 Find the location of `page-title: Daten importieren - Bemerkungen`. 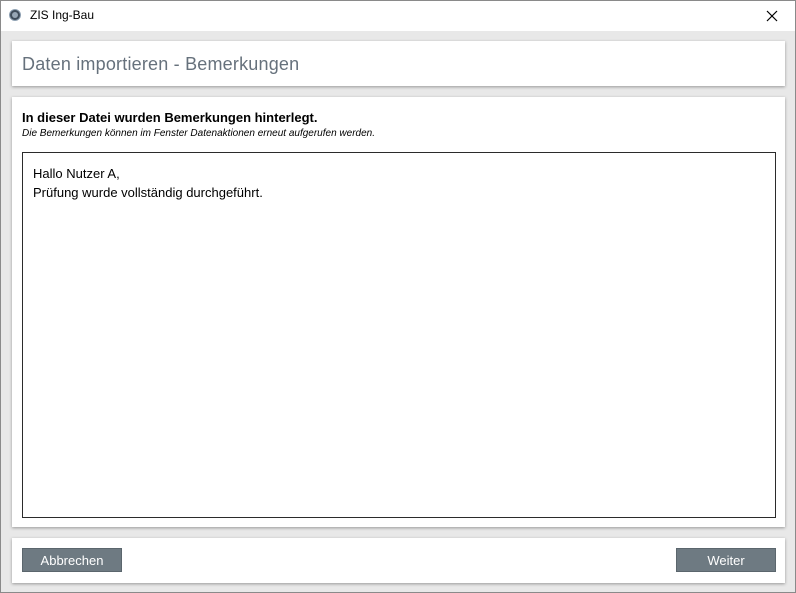

page-title: Daten importieren - Bemerkungen is located at coordinates (161, 64).